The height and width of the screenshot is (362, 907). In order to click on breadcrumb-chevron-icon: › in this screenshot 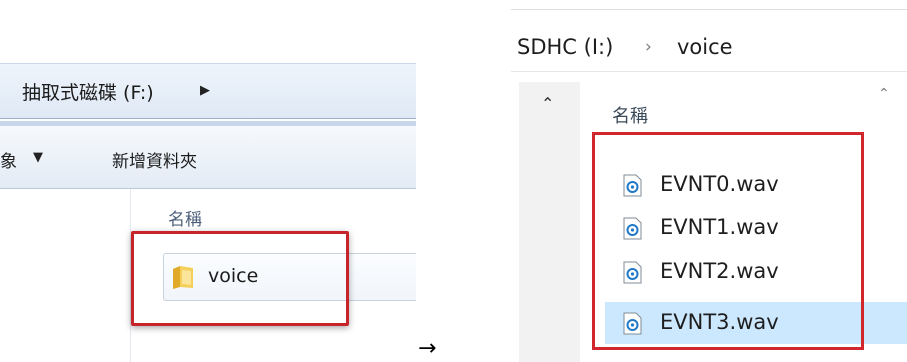, I will do `click(648, 47)`.